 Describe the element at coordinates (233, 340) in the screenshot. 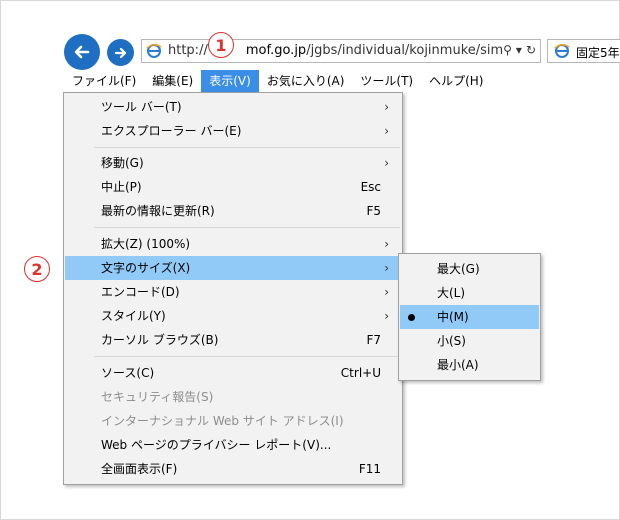

I see `menu-item-caret-browsing: カーソル ブラウズ(B) F7` at that location.